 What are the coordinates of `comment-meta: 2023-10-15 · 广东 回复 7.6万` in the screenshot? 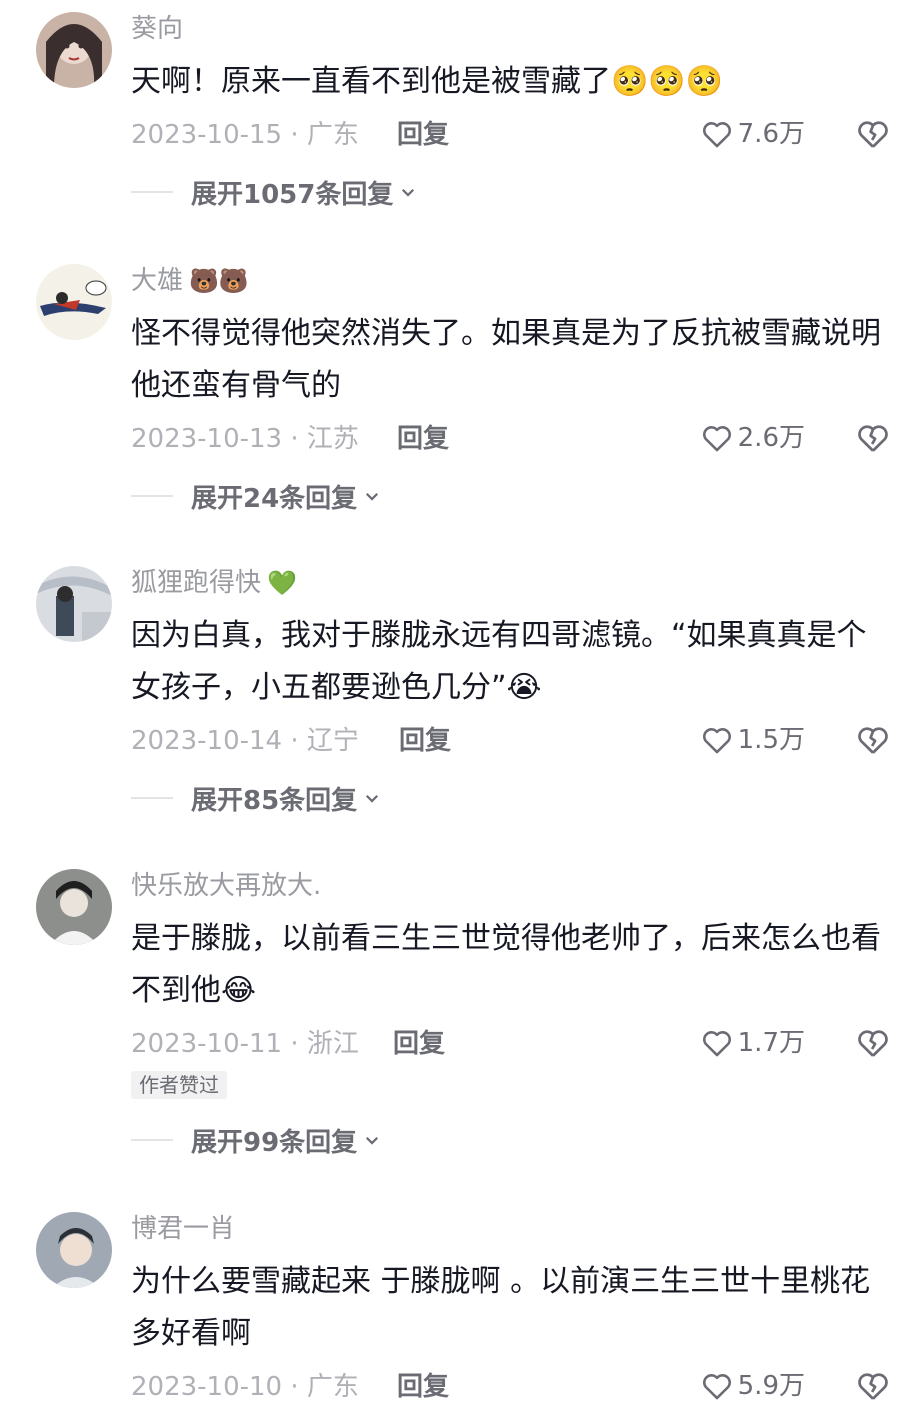 It's located at (511, 135).